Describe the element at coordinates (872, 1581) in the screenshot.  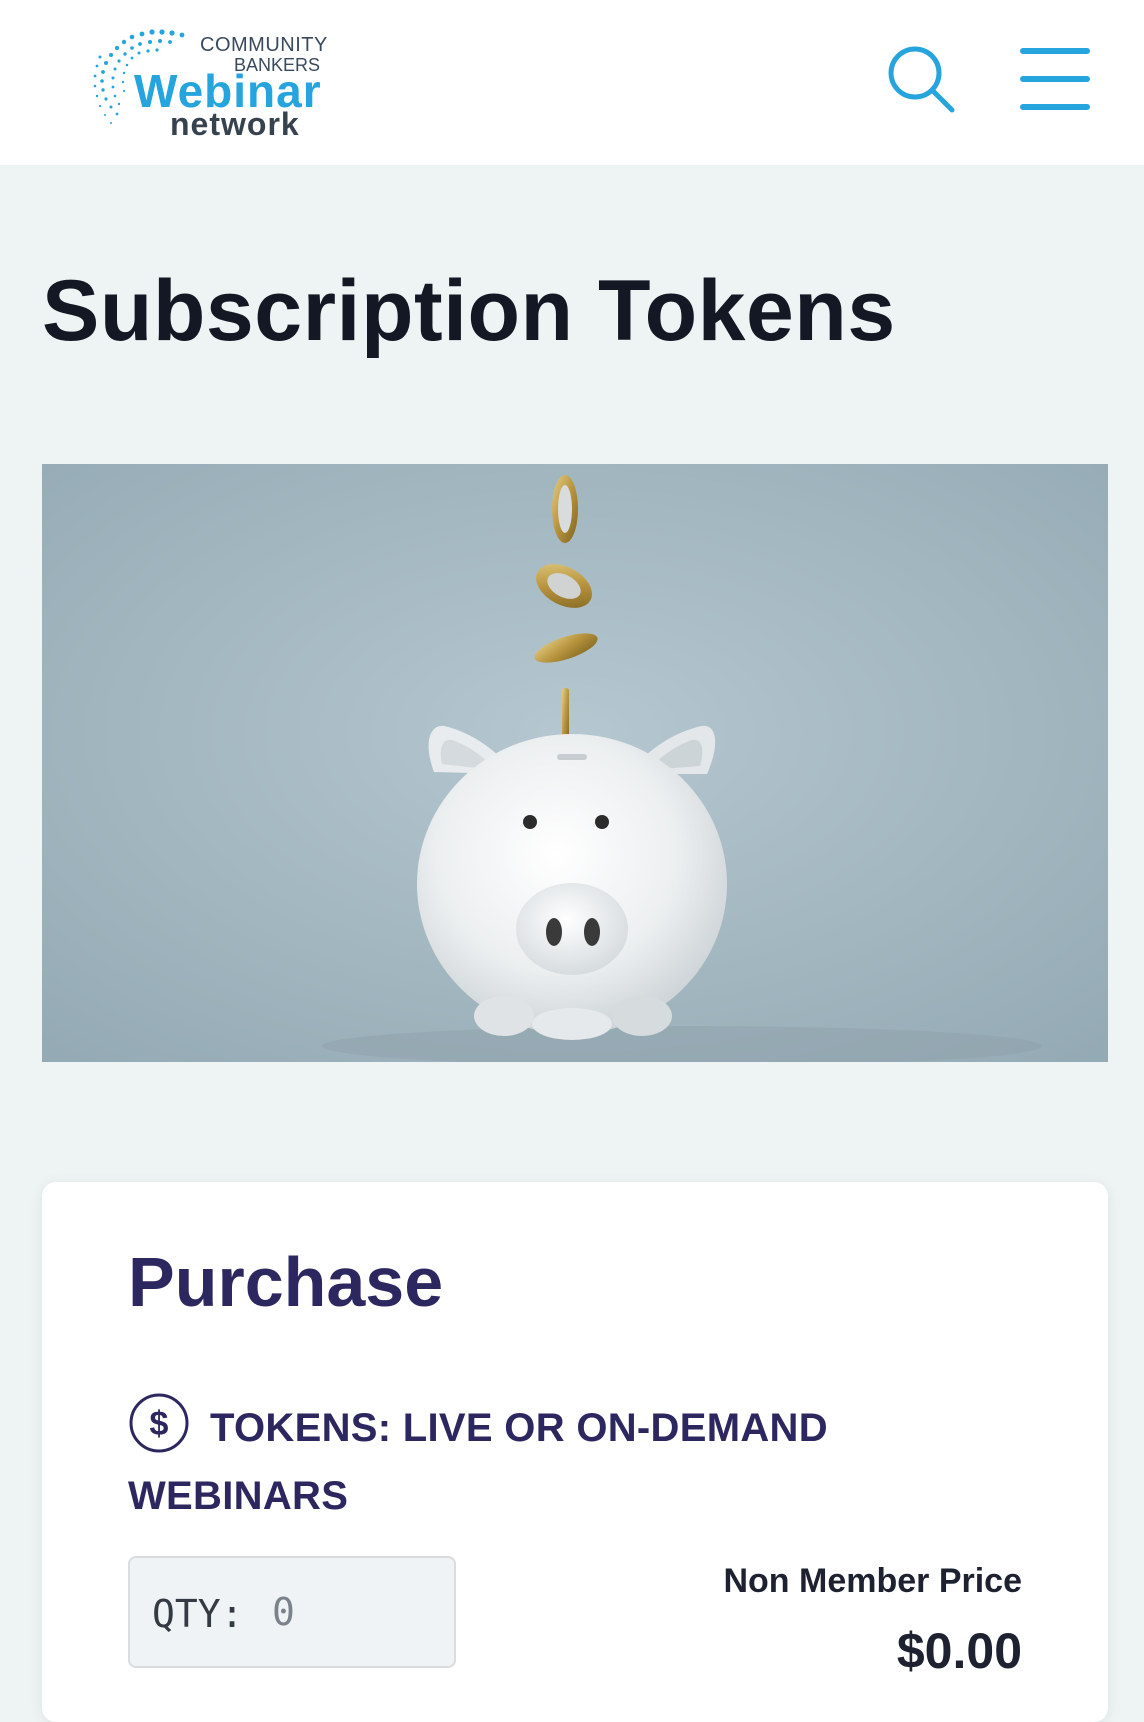
I see `price-label: Non Member Price` at that location.